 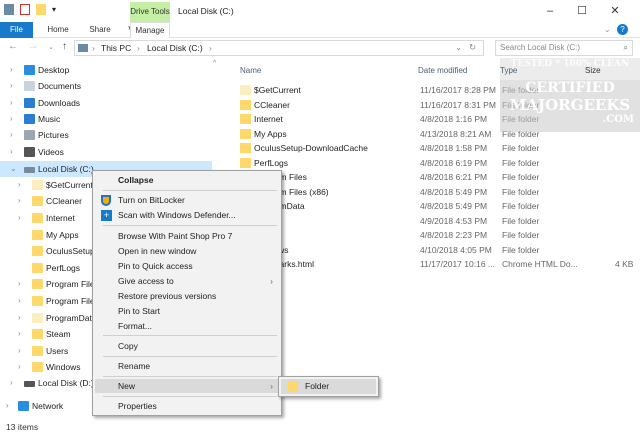 I want to click on tab-file: File, so click(x=16, y=30).